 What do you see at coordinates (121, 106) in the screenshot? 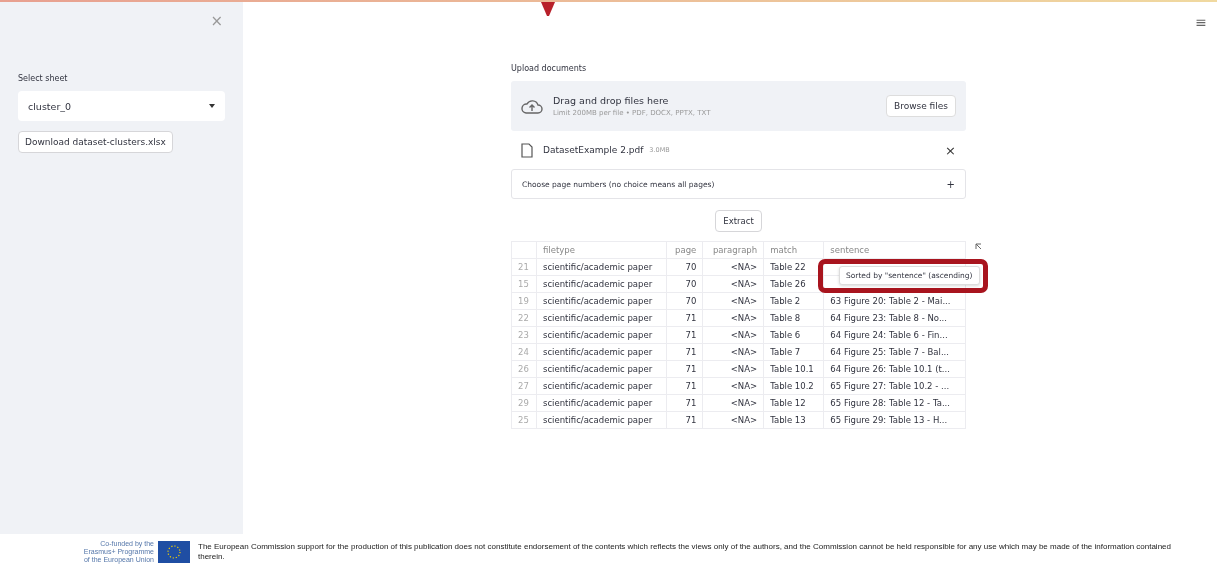
I see `sheet-select: cluster_0` at bounding box center [121, 106].